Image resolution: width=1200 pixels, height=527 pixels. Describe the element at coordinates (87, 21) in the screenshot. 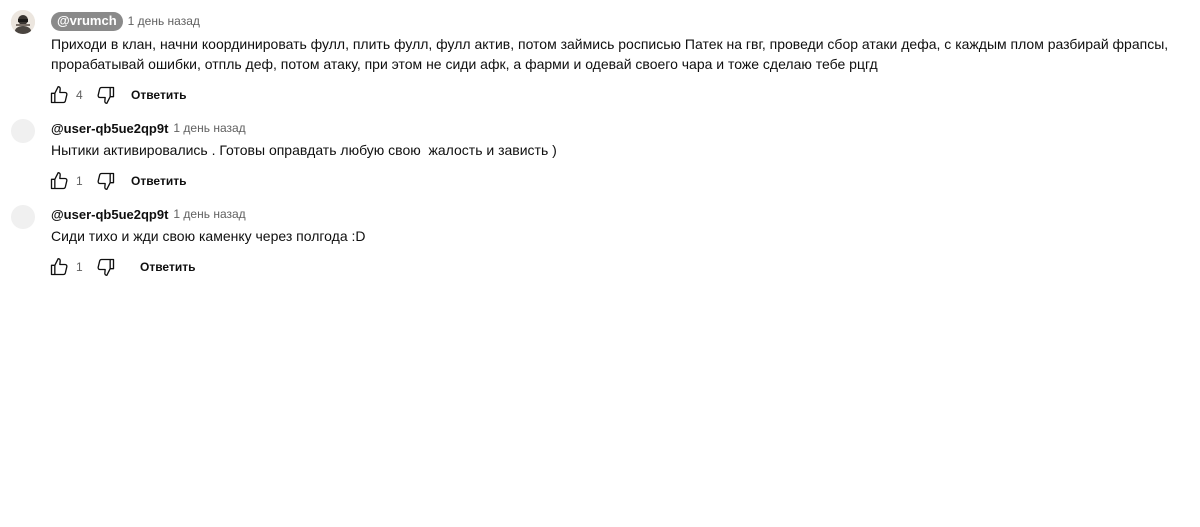

I see `author-name: @vrumch` at that location.